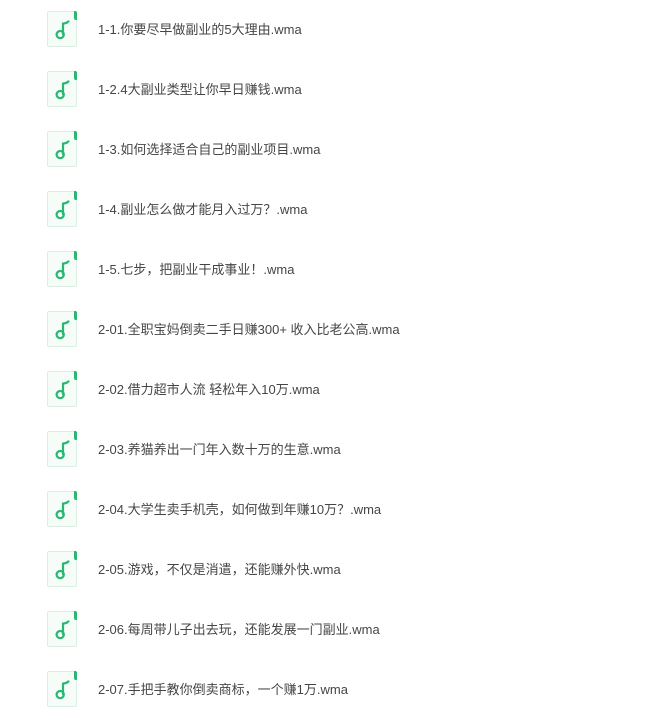 The height and width of the screenshot is (720, 651). Describe the element at coordinates (325, 150) in the screenshot. I see `file-row-3: 1-3.如何选择适合自己的副业项目.wma` at that location.